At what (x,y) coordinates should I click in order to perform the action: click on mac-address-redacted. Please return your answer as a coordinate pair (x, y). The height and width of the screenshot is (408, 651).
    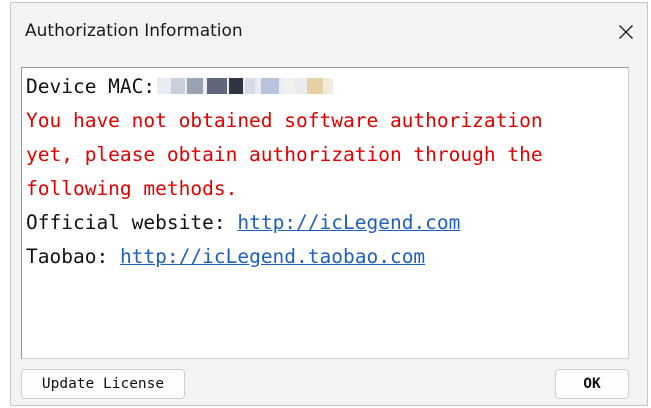
    Looking at the image, I should click on (245, 85).